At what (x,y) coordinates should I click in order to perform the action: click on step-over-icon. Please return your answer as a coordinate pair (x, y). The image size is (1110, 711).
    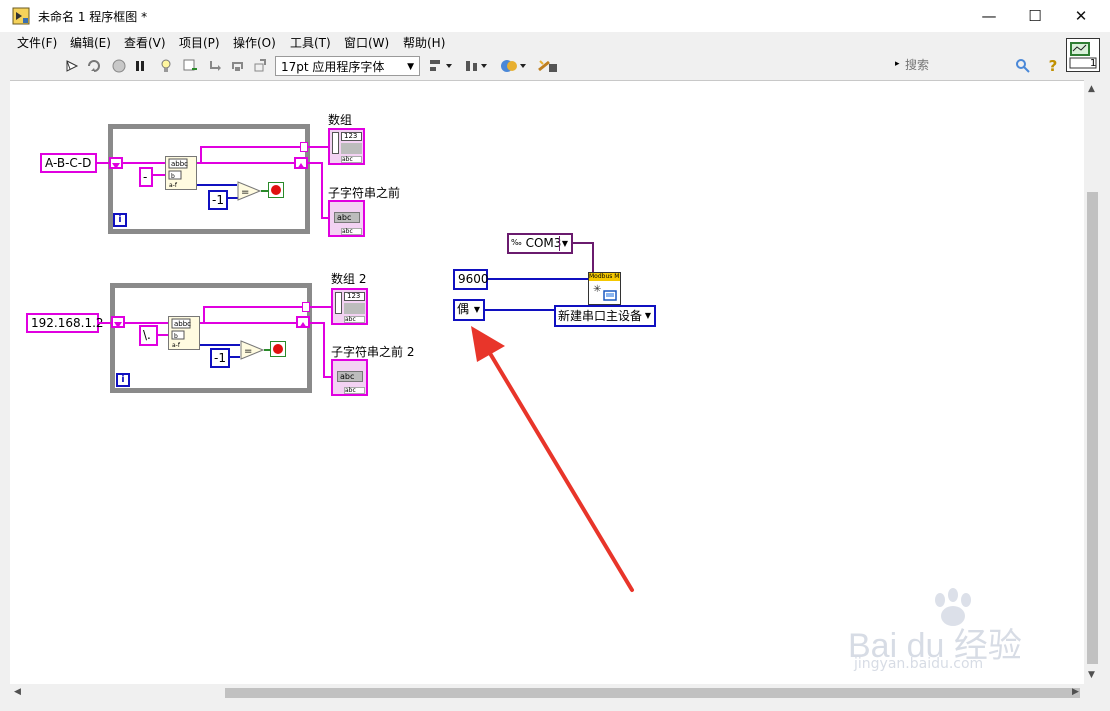
    Looking at the image, I should click on (238, 66).